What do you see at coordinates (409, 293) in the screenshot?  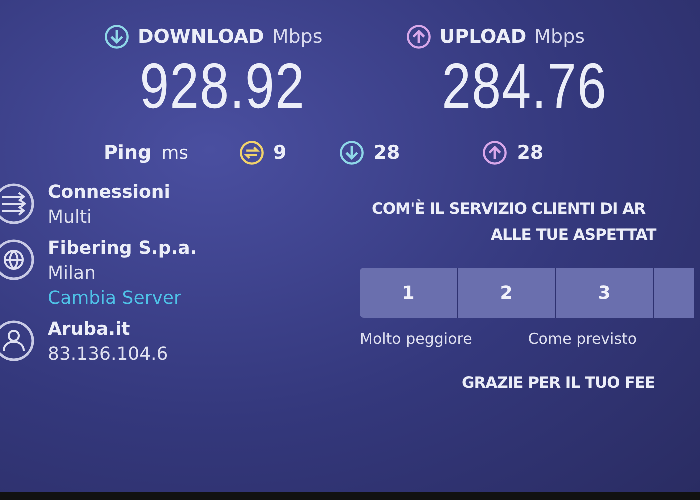 I see `rating-button: 1` at bounding box center [409, 293].